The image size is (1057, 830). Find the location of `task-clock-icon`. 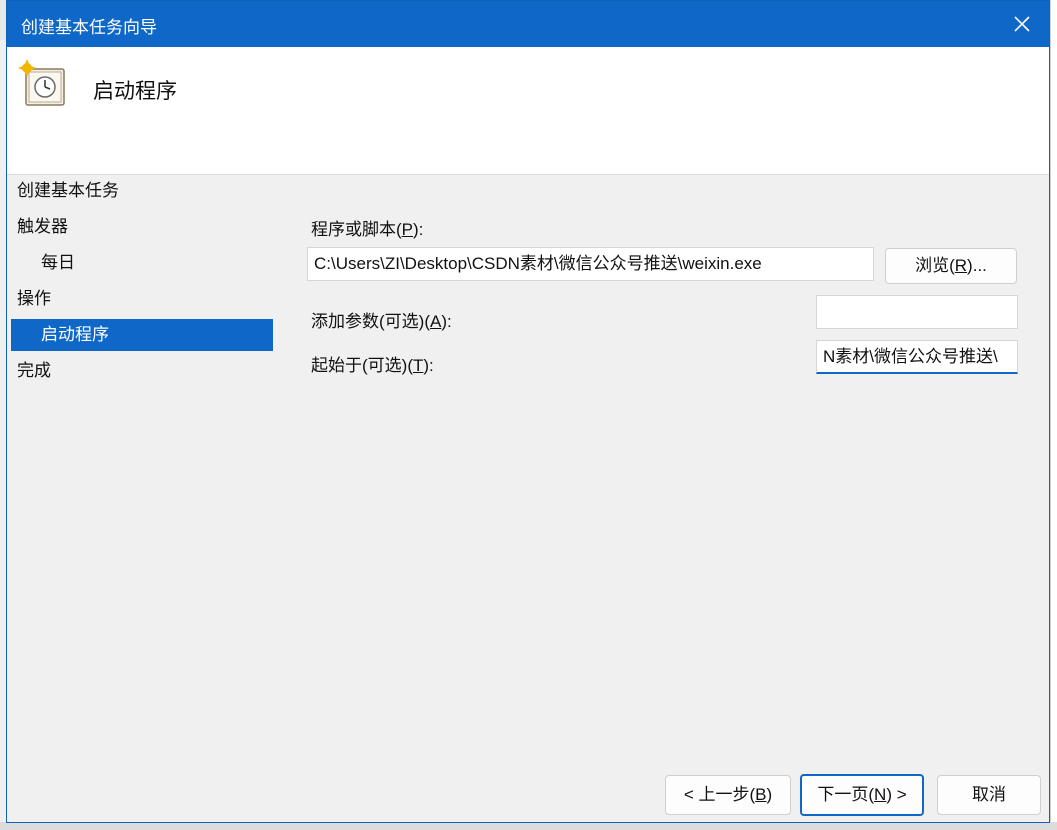

task-clock-icon is located at coordinates (42, 84).